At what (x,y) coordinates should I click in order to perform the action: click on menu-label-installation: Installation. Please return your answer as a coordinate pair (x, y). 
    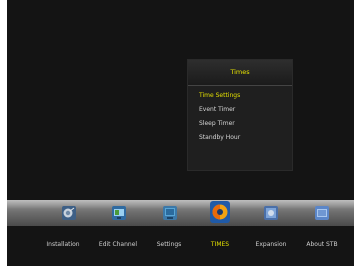
    Looking at the image, I should click on (62, 244).